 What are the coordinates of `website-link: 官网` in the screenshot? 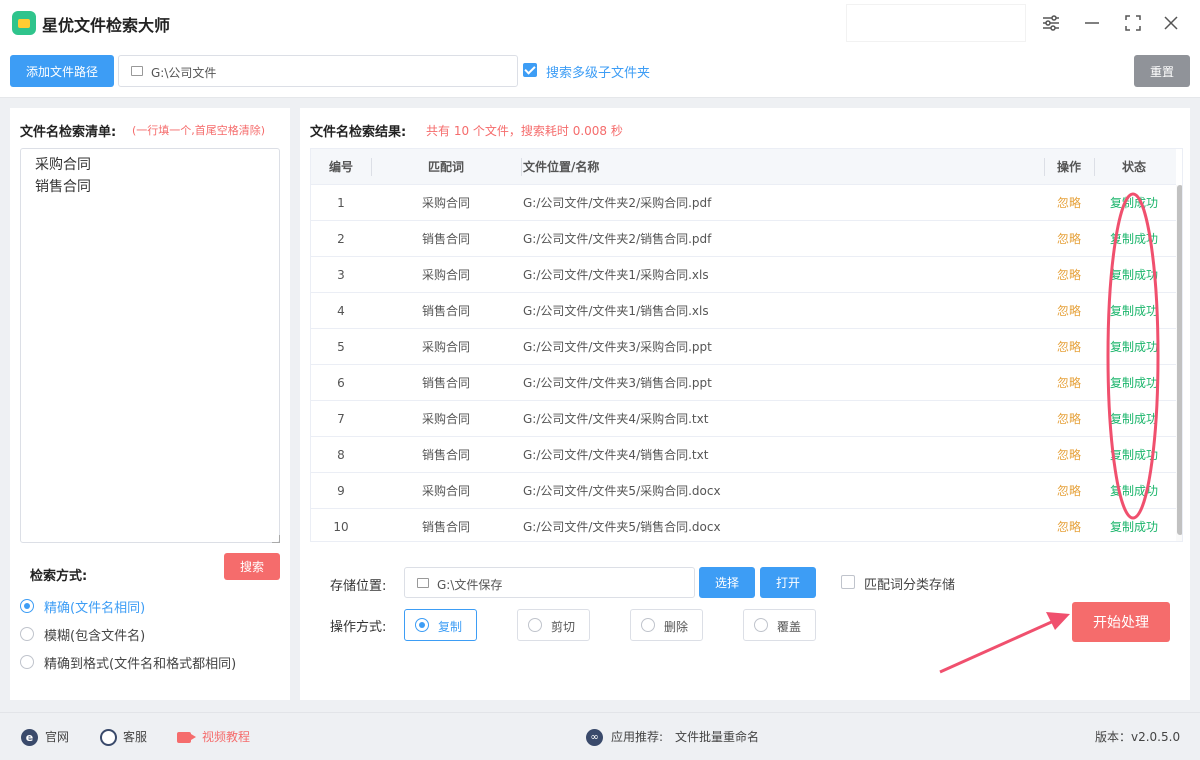 It's located at (57, 736).